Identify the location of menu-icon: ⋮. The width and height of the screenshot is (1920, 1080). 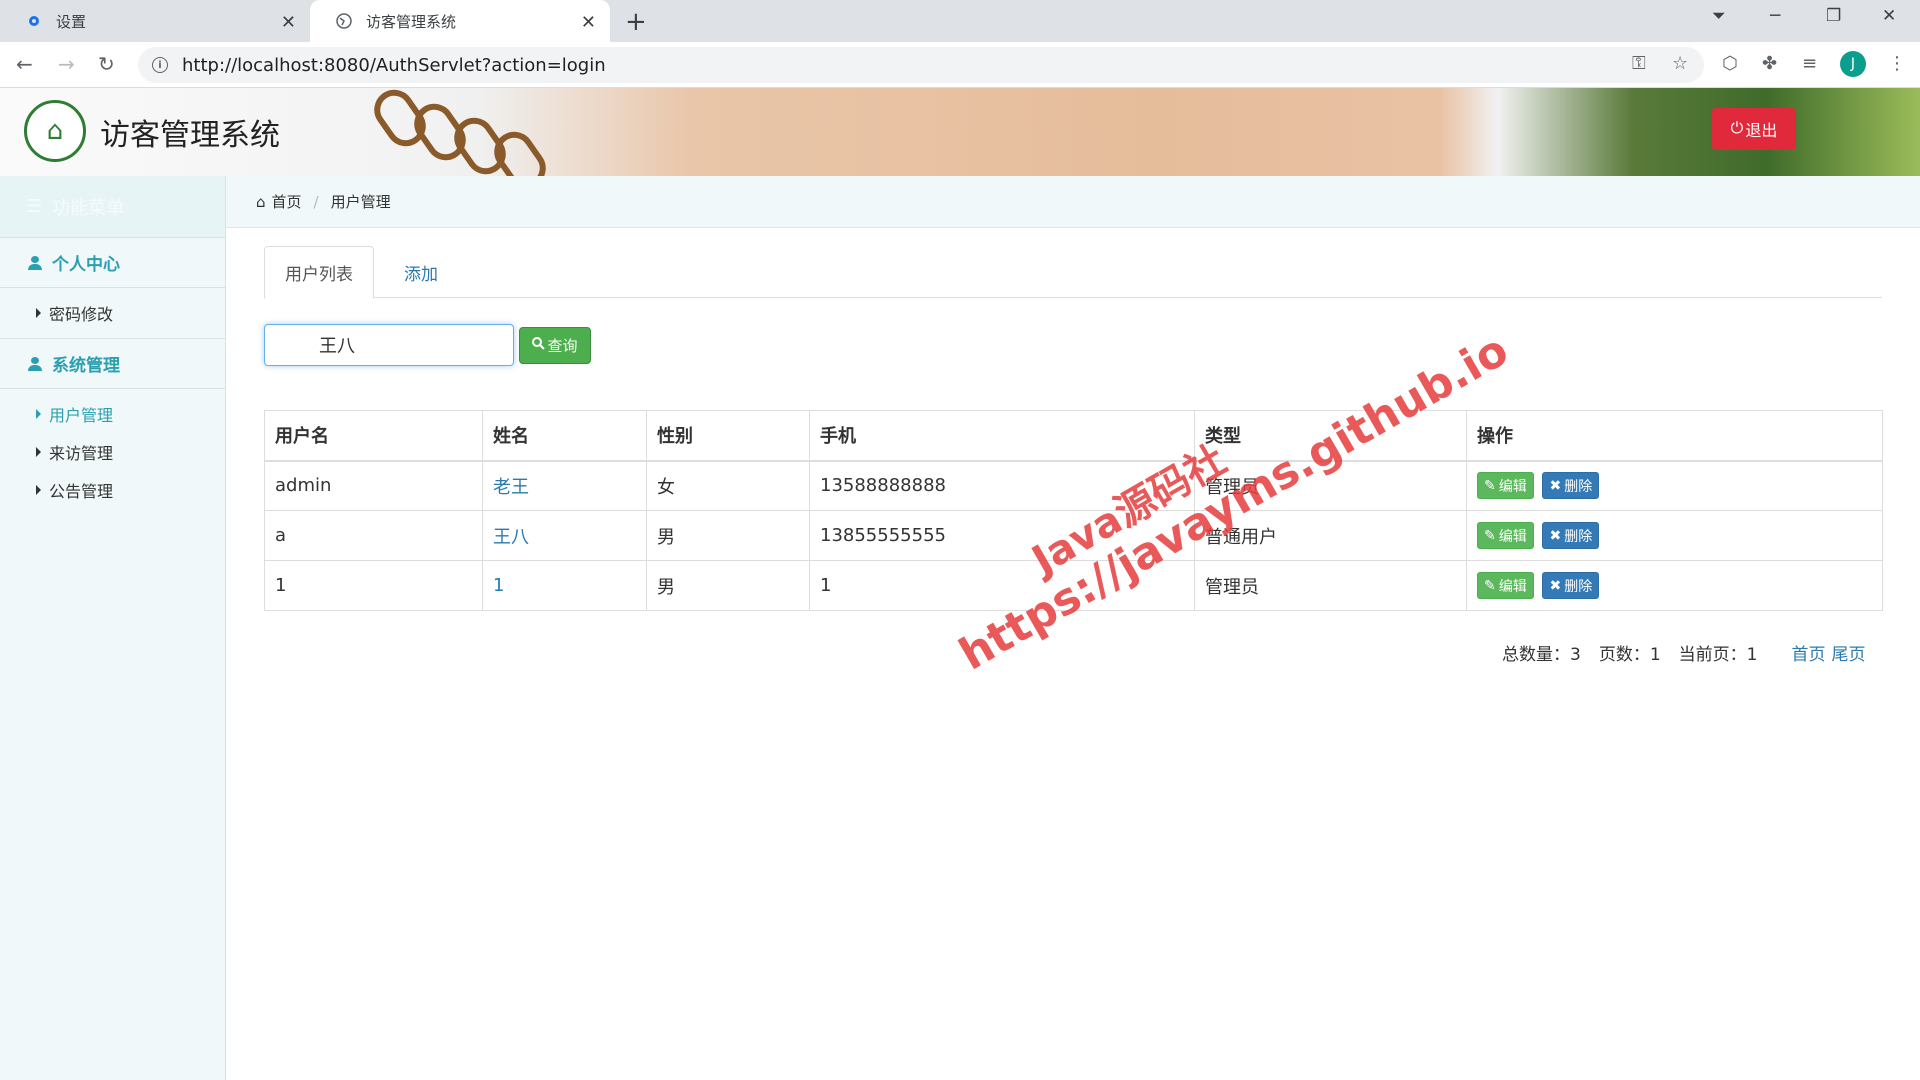
(1897, 63).